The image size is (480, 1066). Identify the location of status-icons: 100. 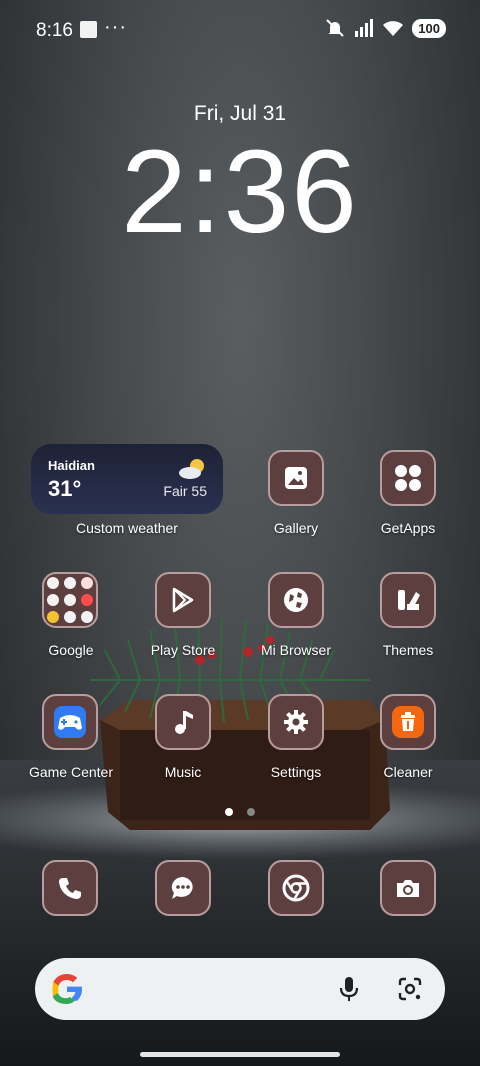
(385, 28).